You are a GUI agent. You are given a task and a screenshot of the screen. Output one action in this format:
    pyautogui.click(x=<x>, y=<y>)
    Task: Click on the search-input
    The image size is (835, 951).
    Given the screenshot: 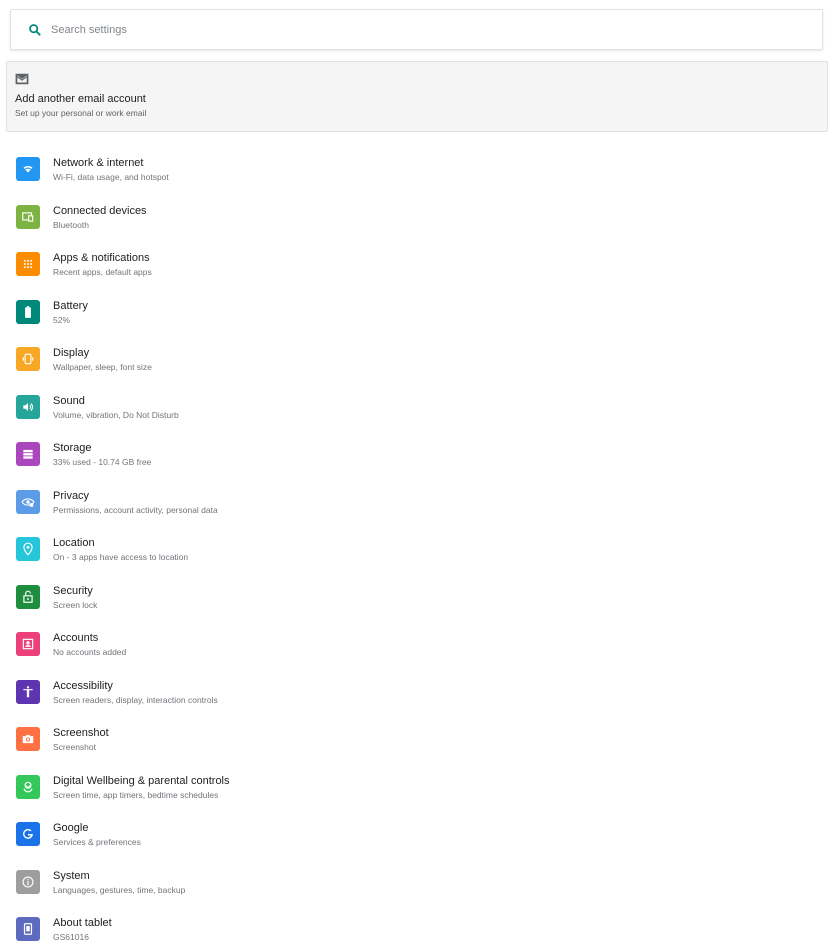 What is the action you would take?
    pyautogui.click(x=401, y=30)
    